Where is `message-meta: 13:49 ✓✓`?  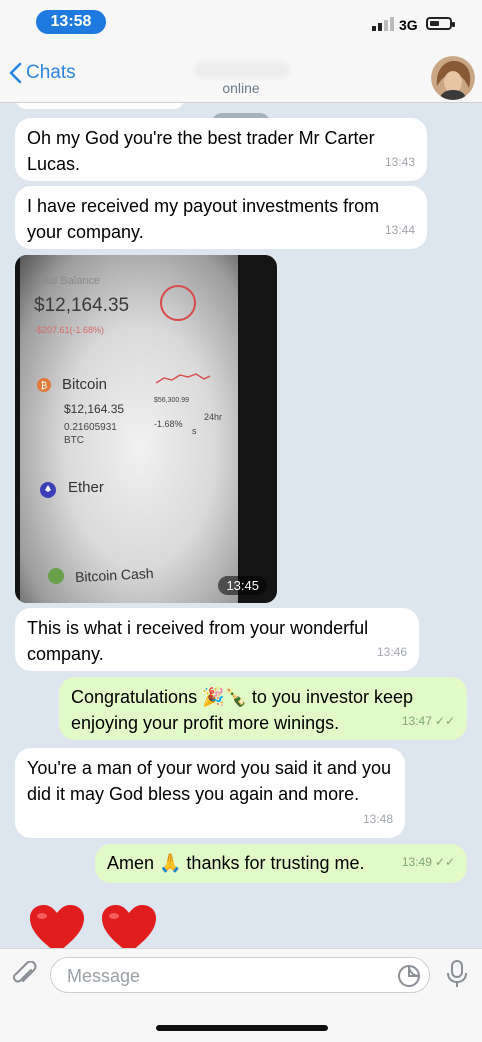
message-meta: 13:49 ✓✓ is located at coordinates (428, 862).